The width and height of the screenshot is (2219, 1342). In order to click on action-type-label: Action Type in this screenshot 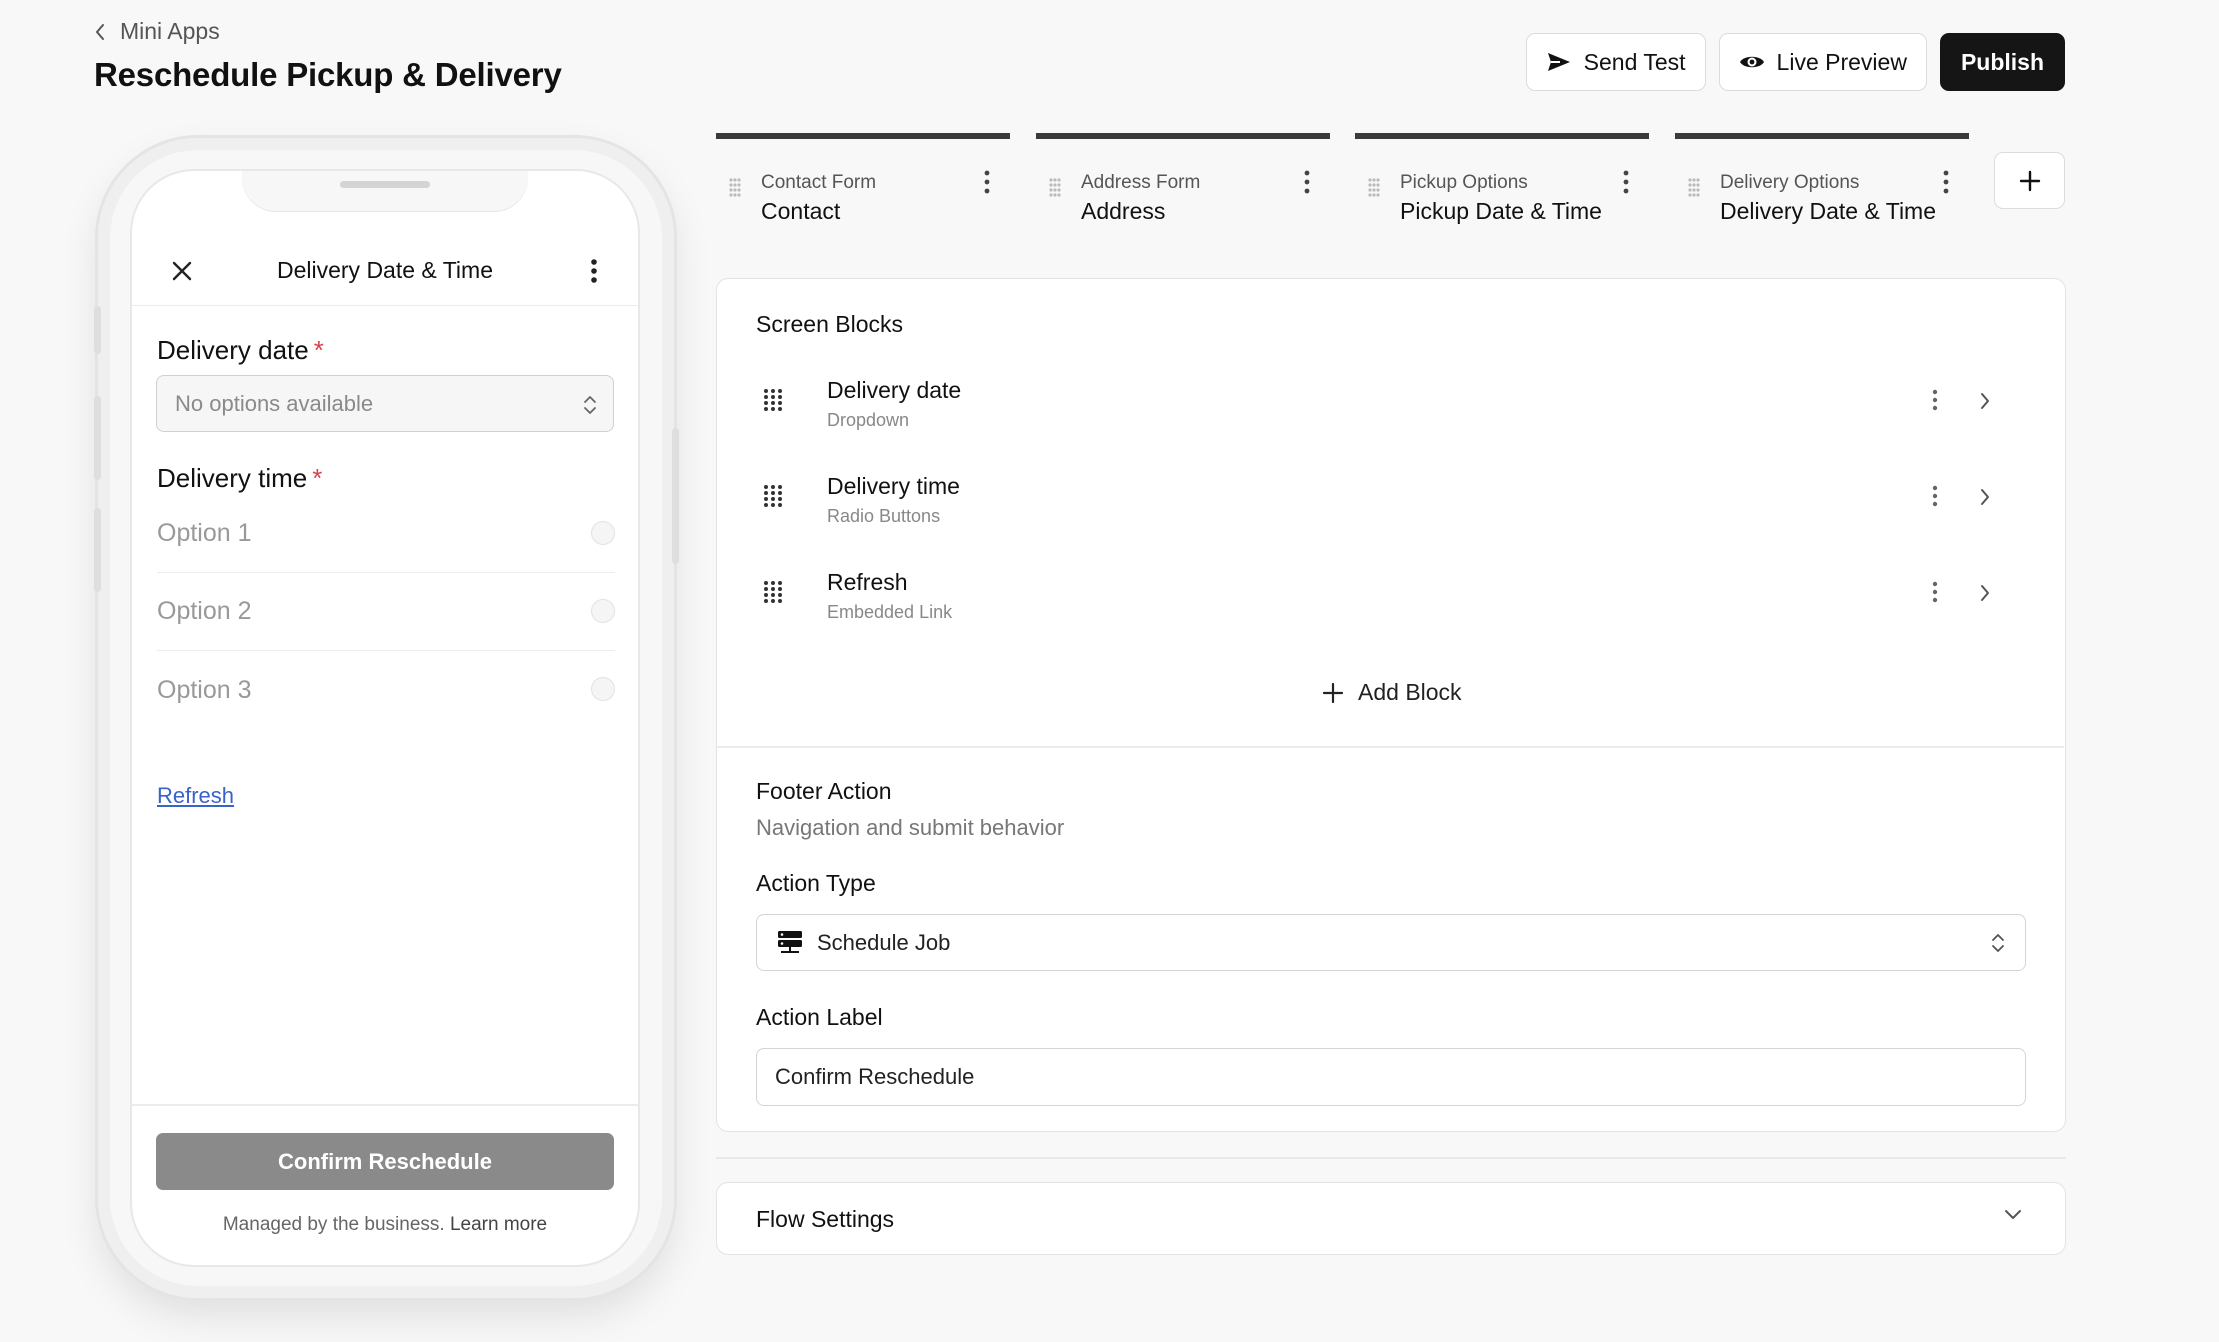, I will do `click(816, 883)`.